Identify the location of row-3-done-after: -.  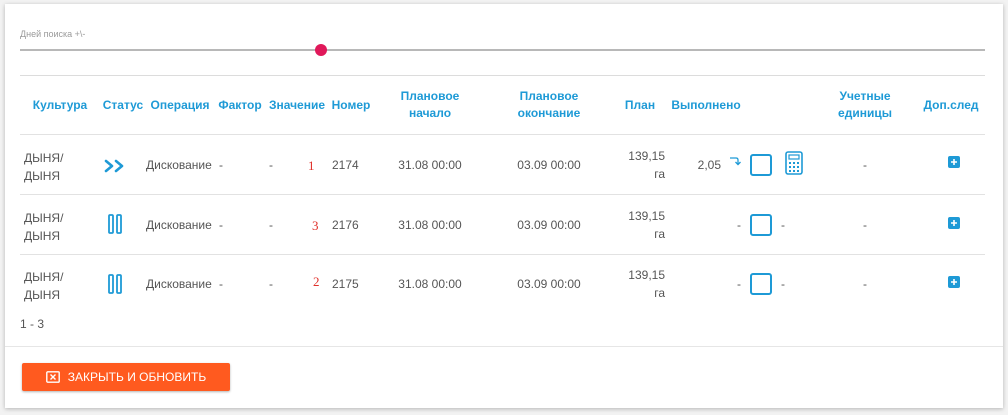
(783, 284).